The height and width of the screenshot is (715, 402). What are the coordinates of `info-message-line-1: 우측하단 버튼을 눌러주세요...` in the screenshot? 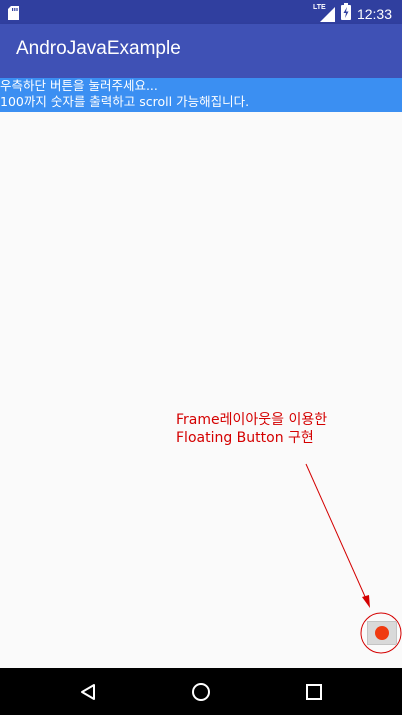 It's located at (79, 85).